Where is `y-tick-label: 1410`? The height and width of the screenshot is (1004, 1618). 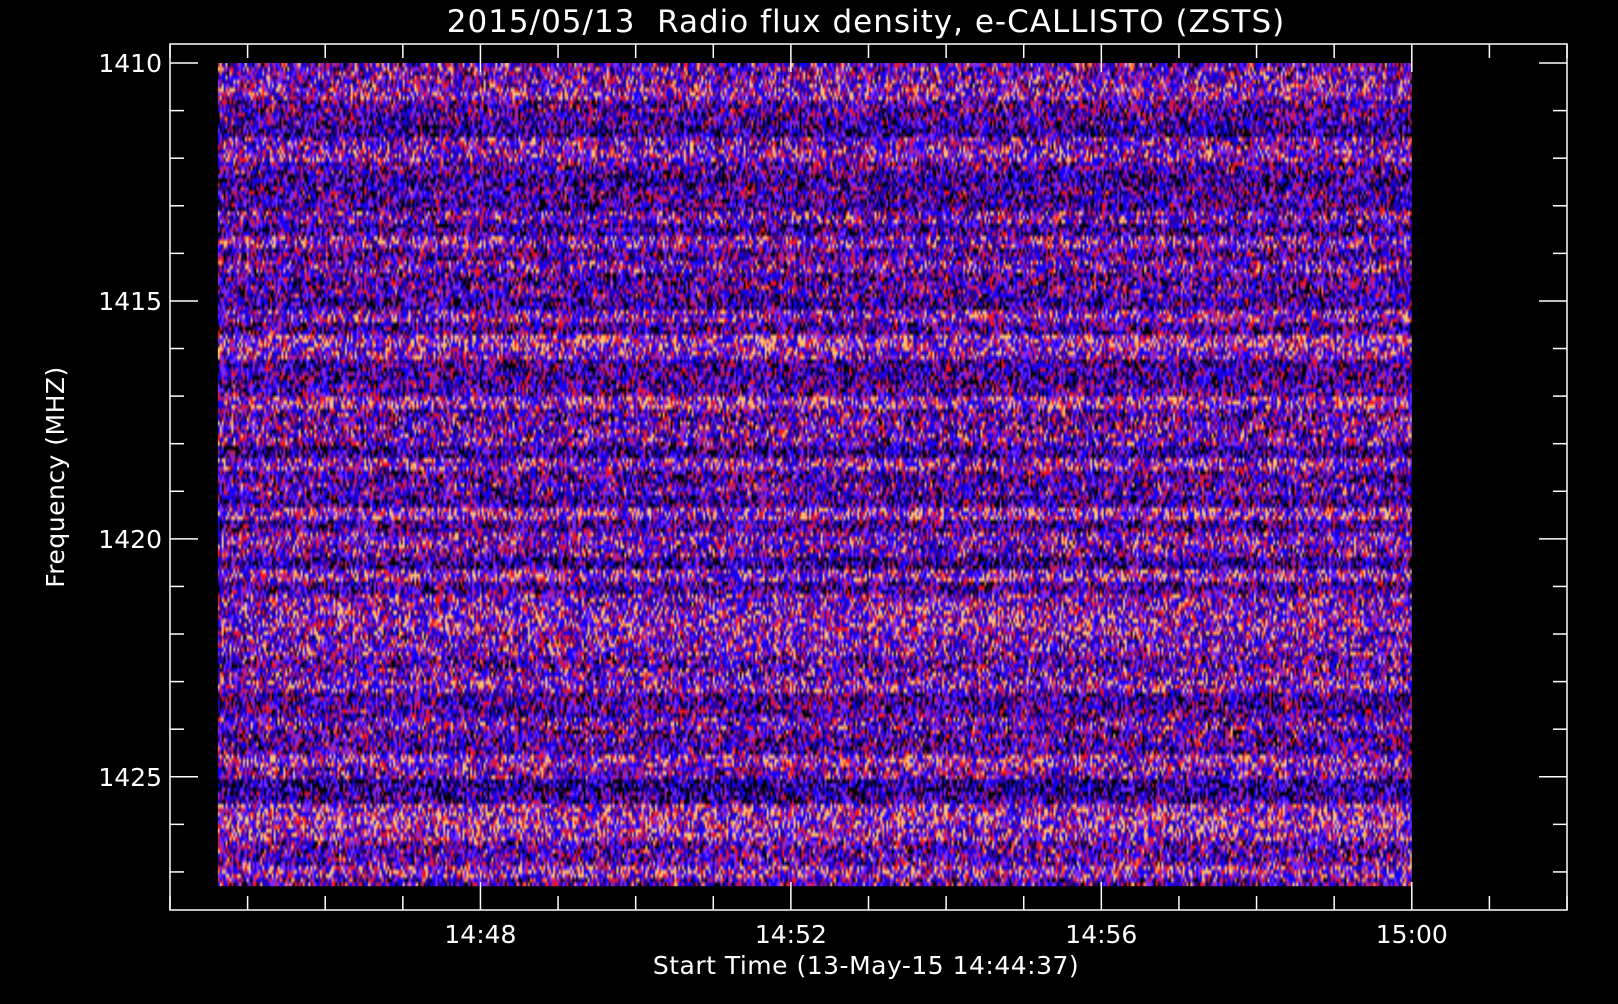 y-tick-label: 1410 is located at coordinates (130, 63).